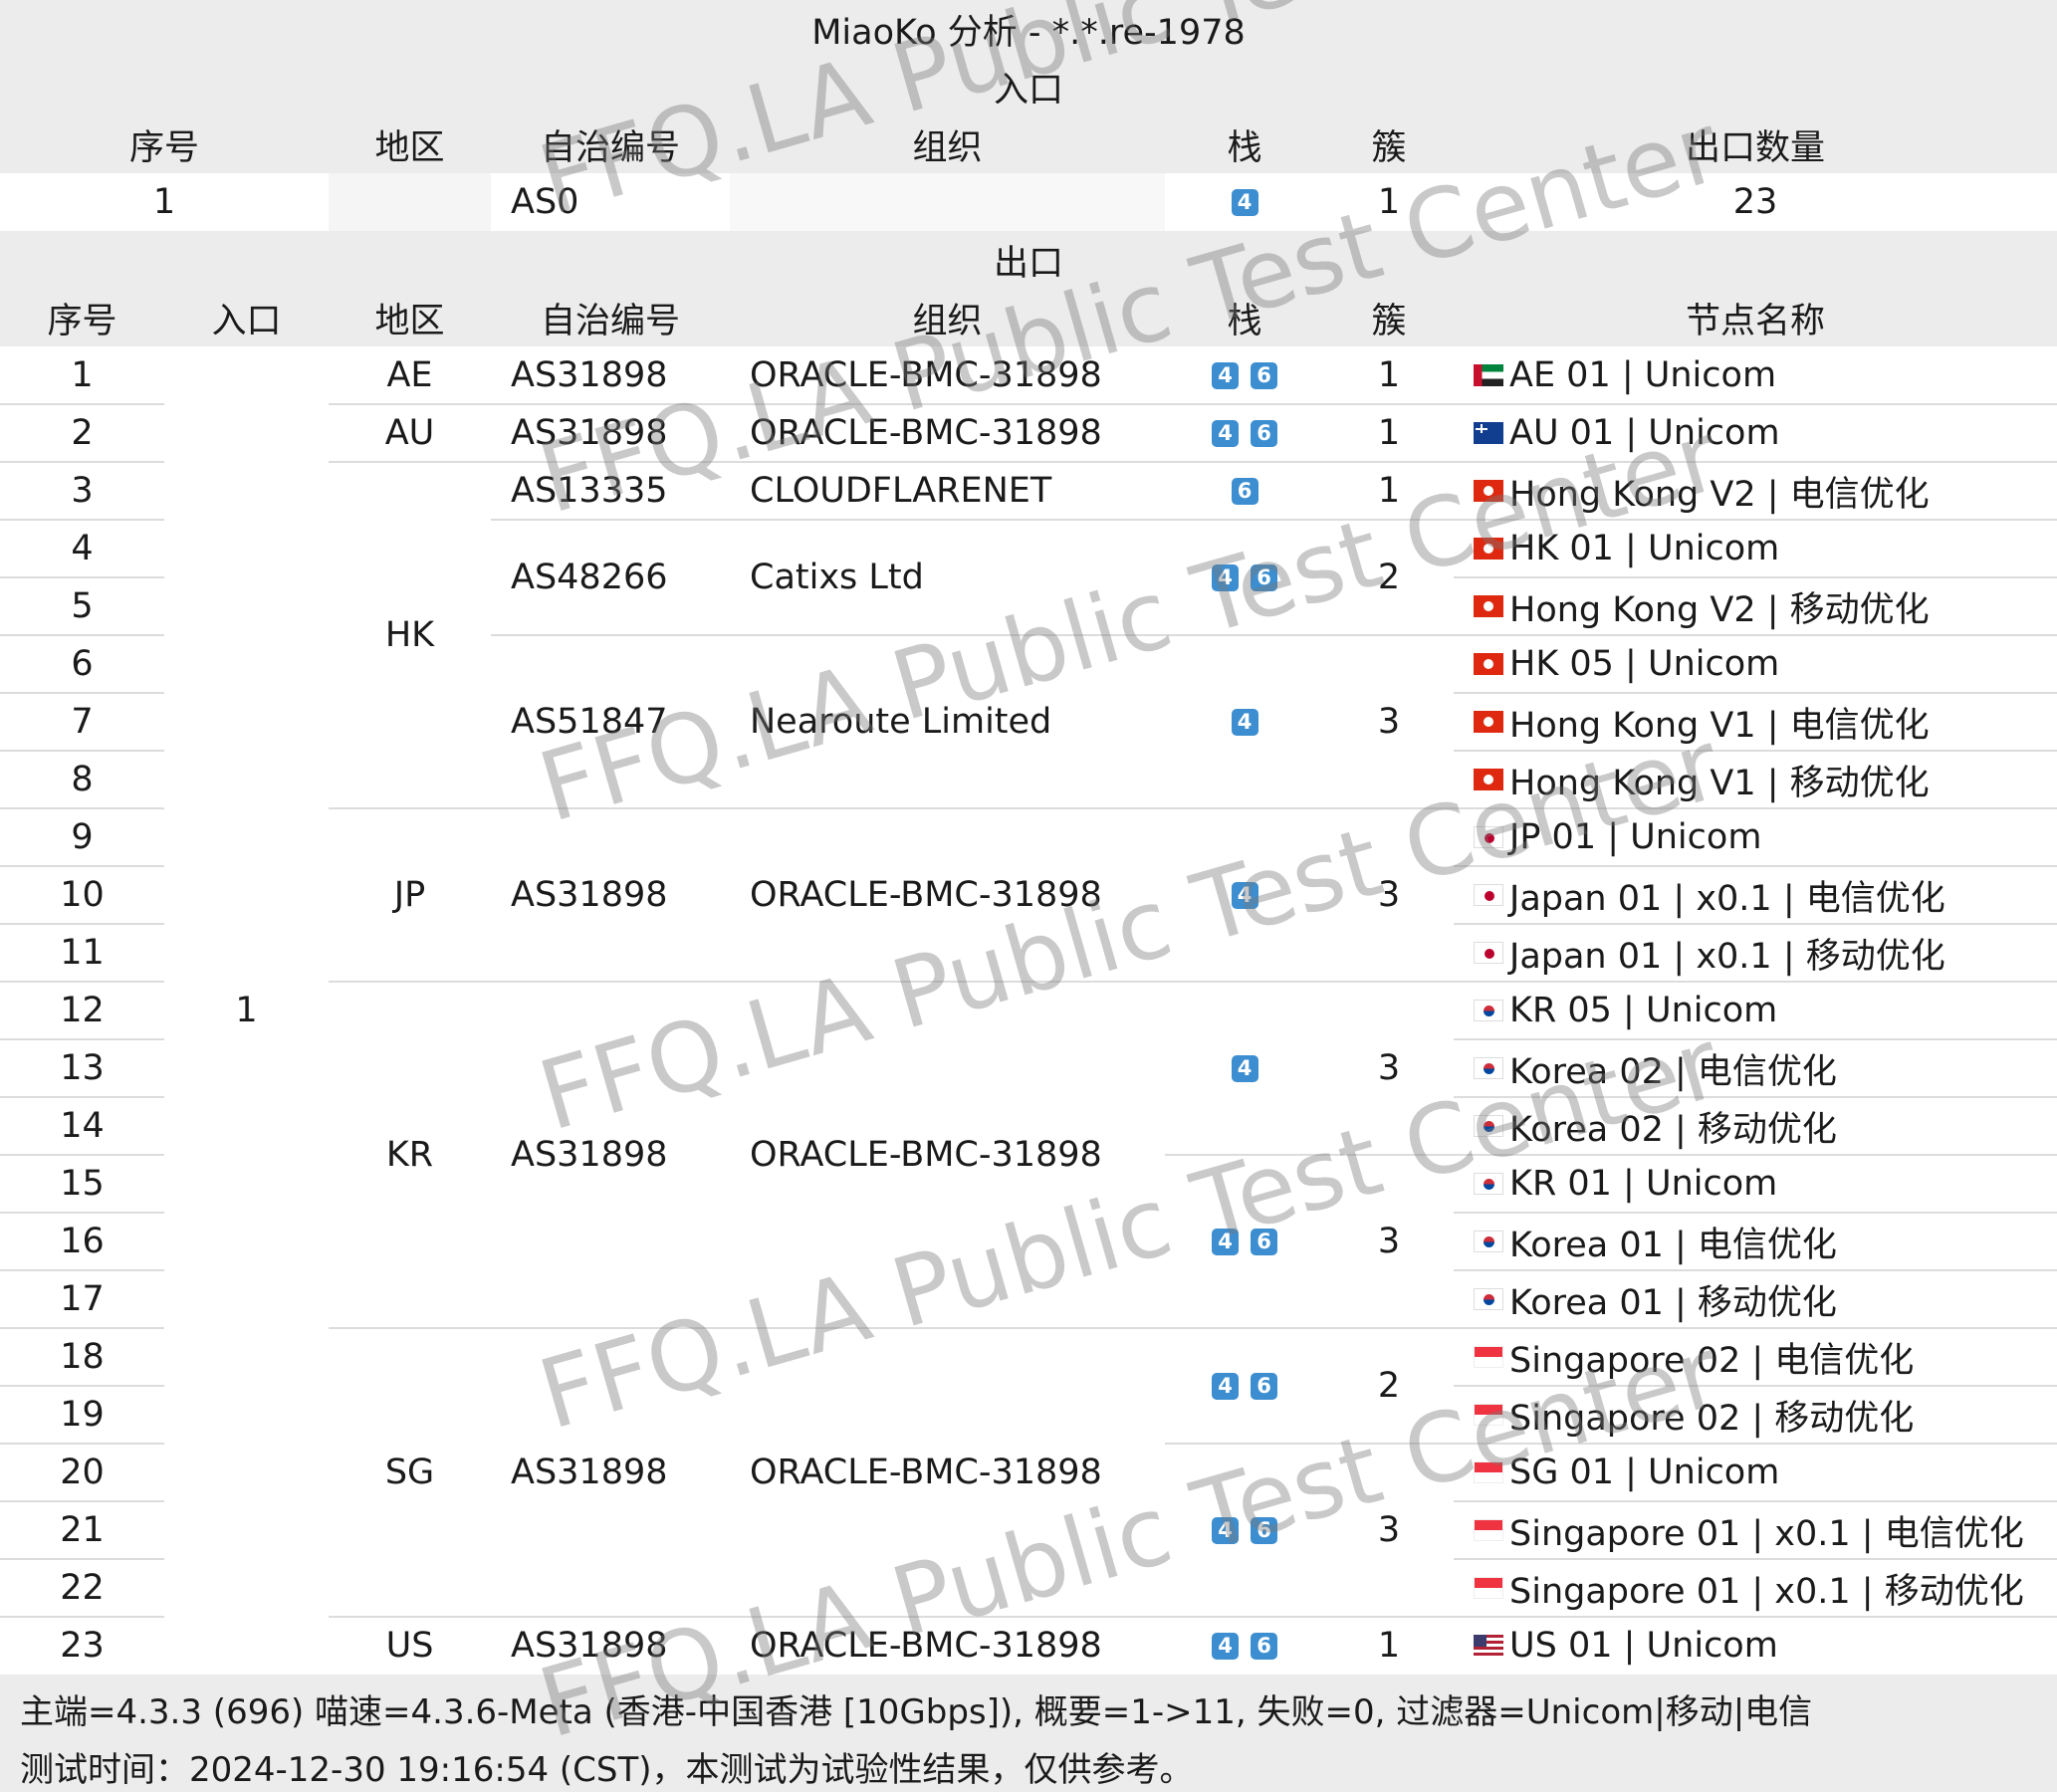  What do you see at coordinates (1488, 433) in the screenshot?
I see `au-flag-icon` at bounding box center [1488, 433].